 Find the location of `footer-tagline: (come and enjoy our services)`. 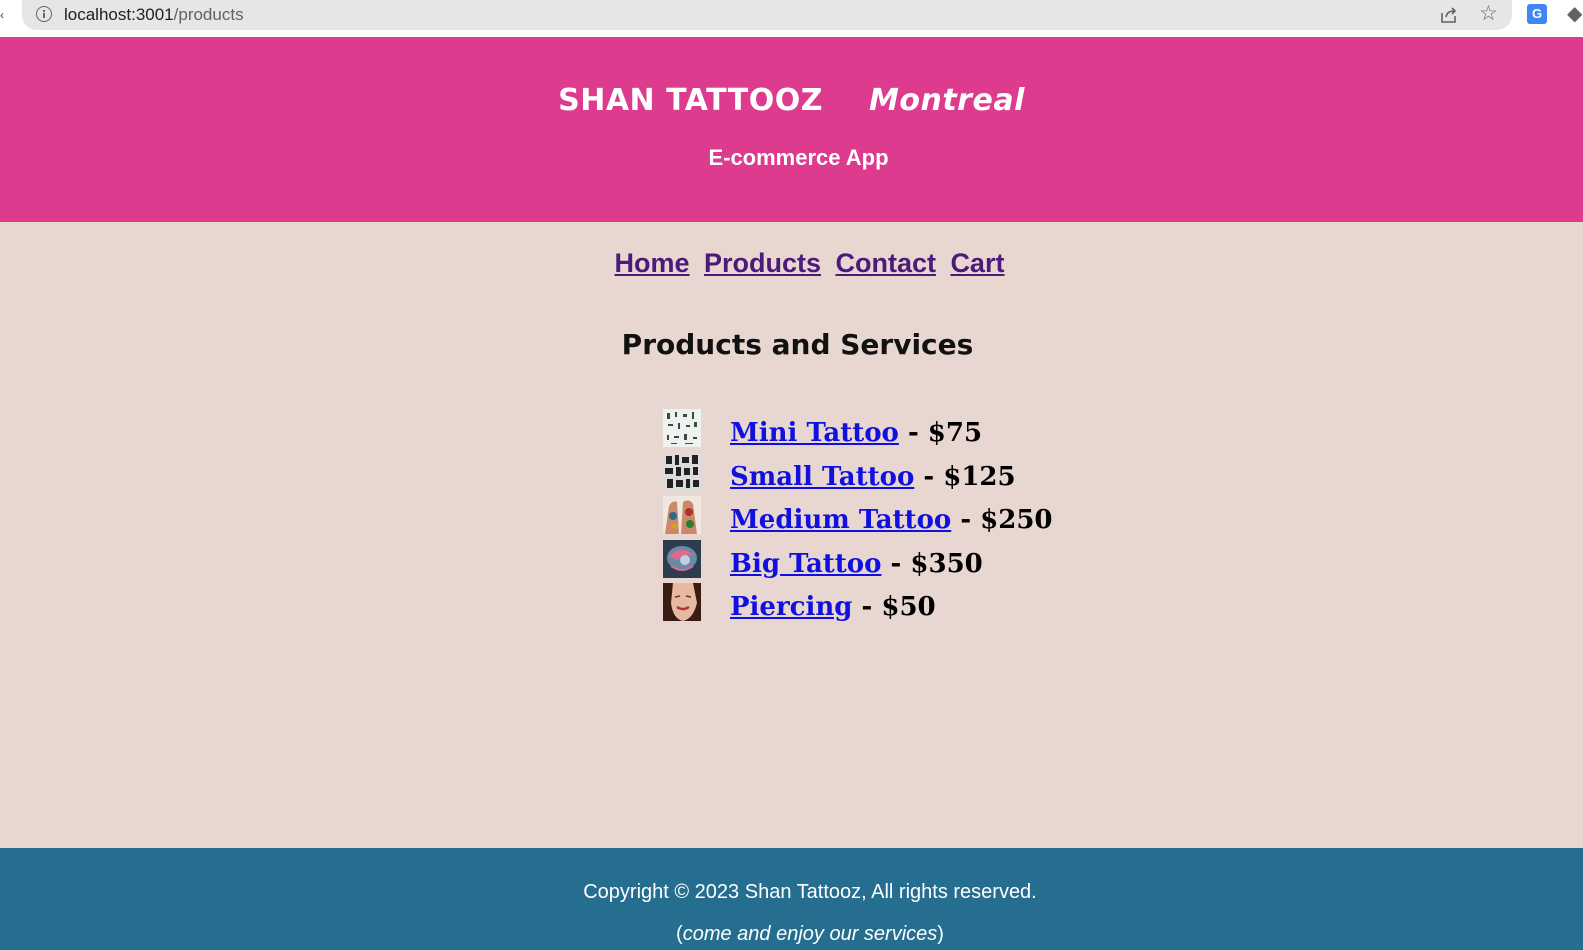

footer-tagline: (come and enjoy our services) is located at coordinates (791, 934).